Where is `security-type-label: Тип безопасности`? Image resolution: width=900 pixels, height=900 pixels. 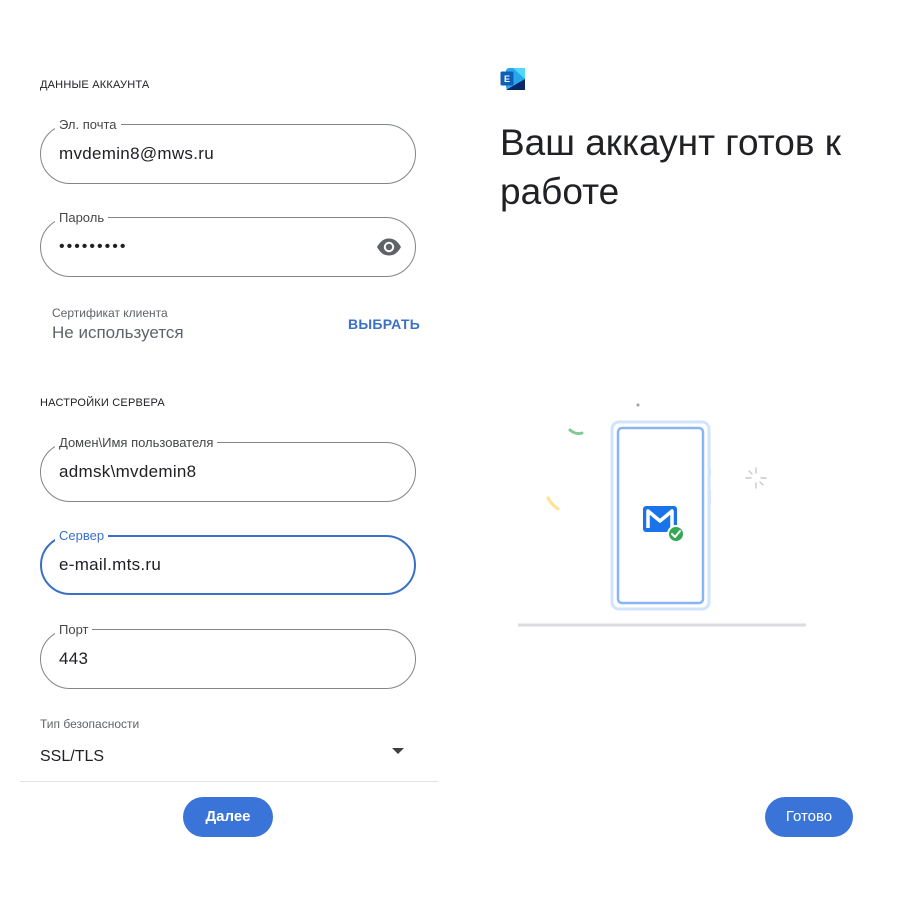 security-type-label: Тип безопасности is located at coordinates (90, 724).